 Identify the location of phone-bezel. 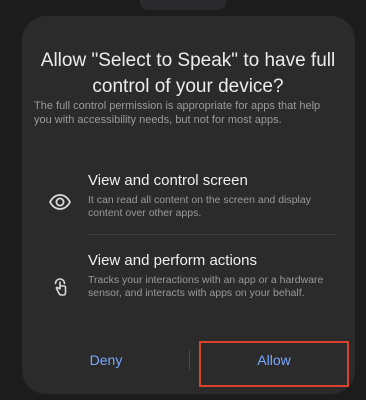
(183, 5).